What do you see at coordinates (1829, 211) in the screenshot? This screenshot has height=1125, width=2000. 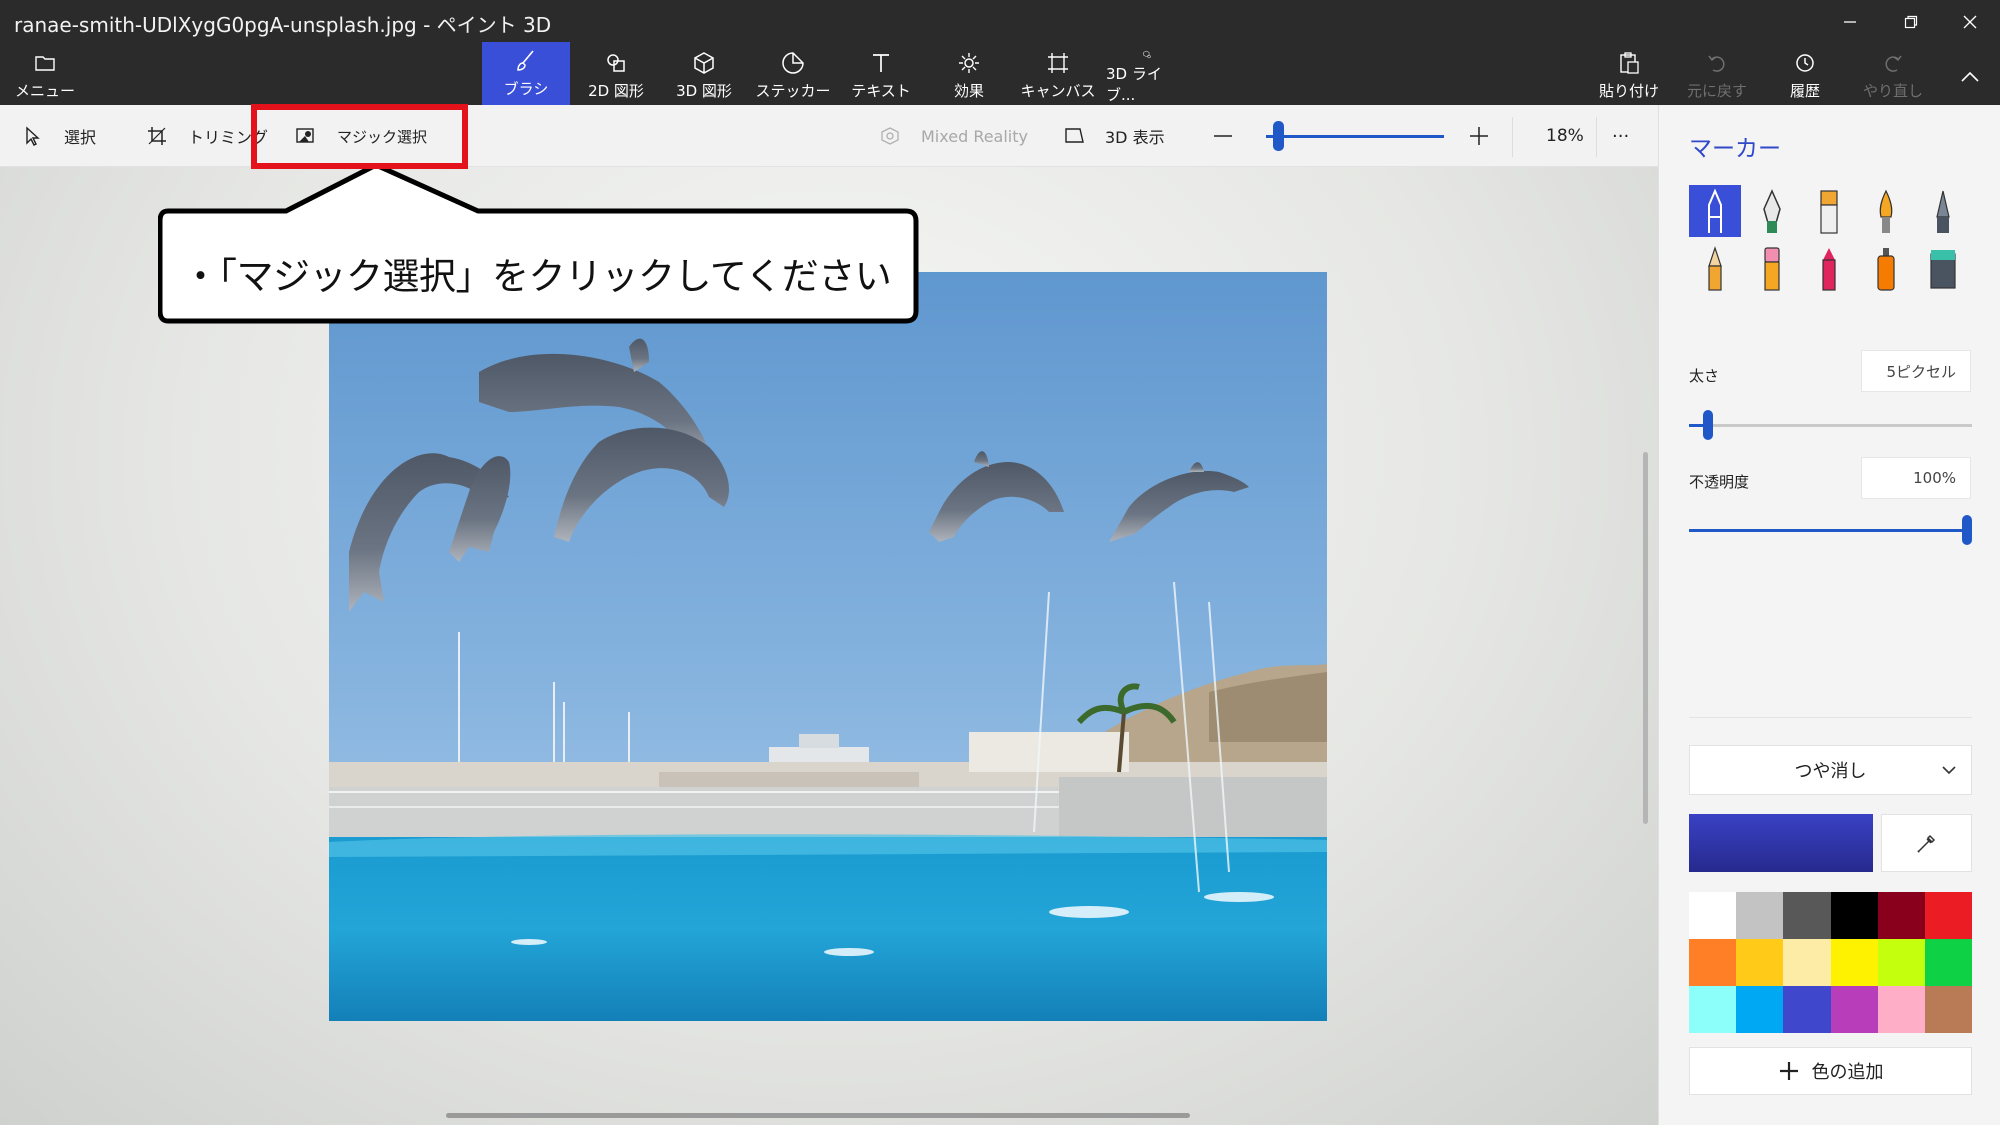 I see `brush-oil` at bounding box center [1829, 211].